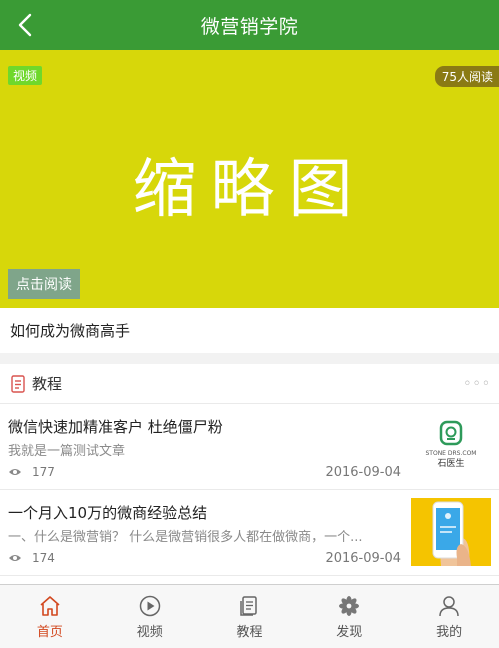 The width and height of the screenshot is (499, 648). I want to click on hero-caption: 如何成为微商高手, so click(249, 330).